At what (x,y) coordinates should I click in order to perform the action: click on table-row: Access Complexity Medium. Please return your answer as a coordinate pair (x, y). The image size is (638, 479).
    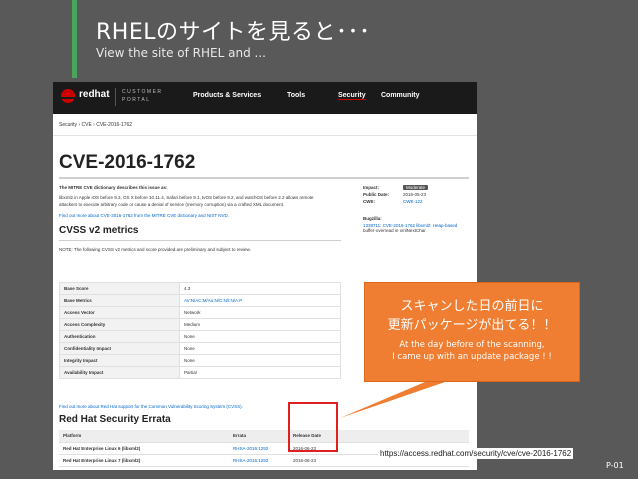
    Looking at the image, I should click on (200, 324).